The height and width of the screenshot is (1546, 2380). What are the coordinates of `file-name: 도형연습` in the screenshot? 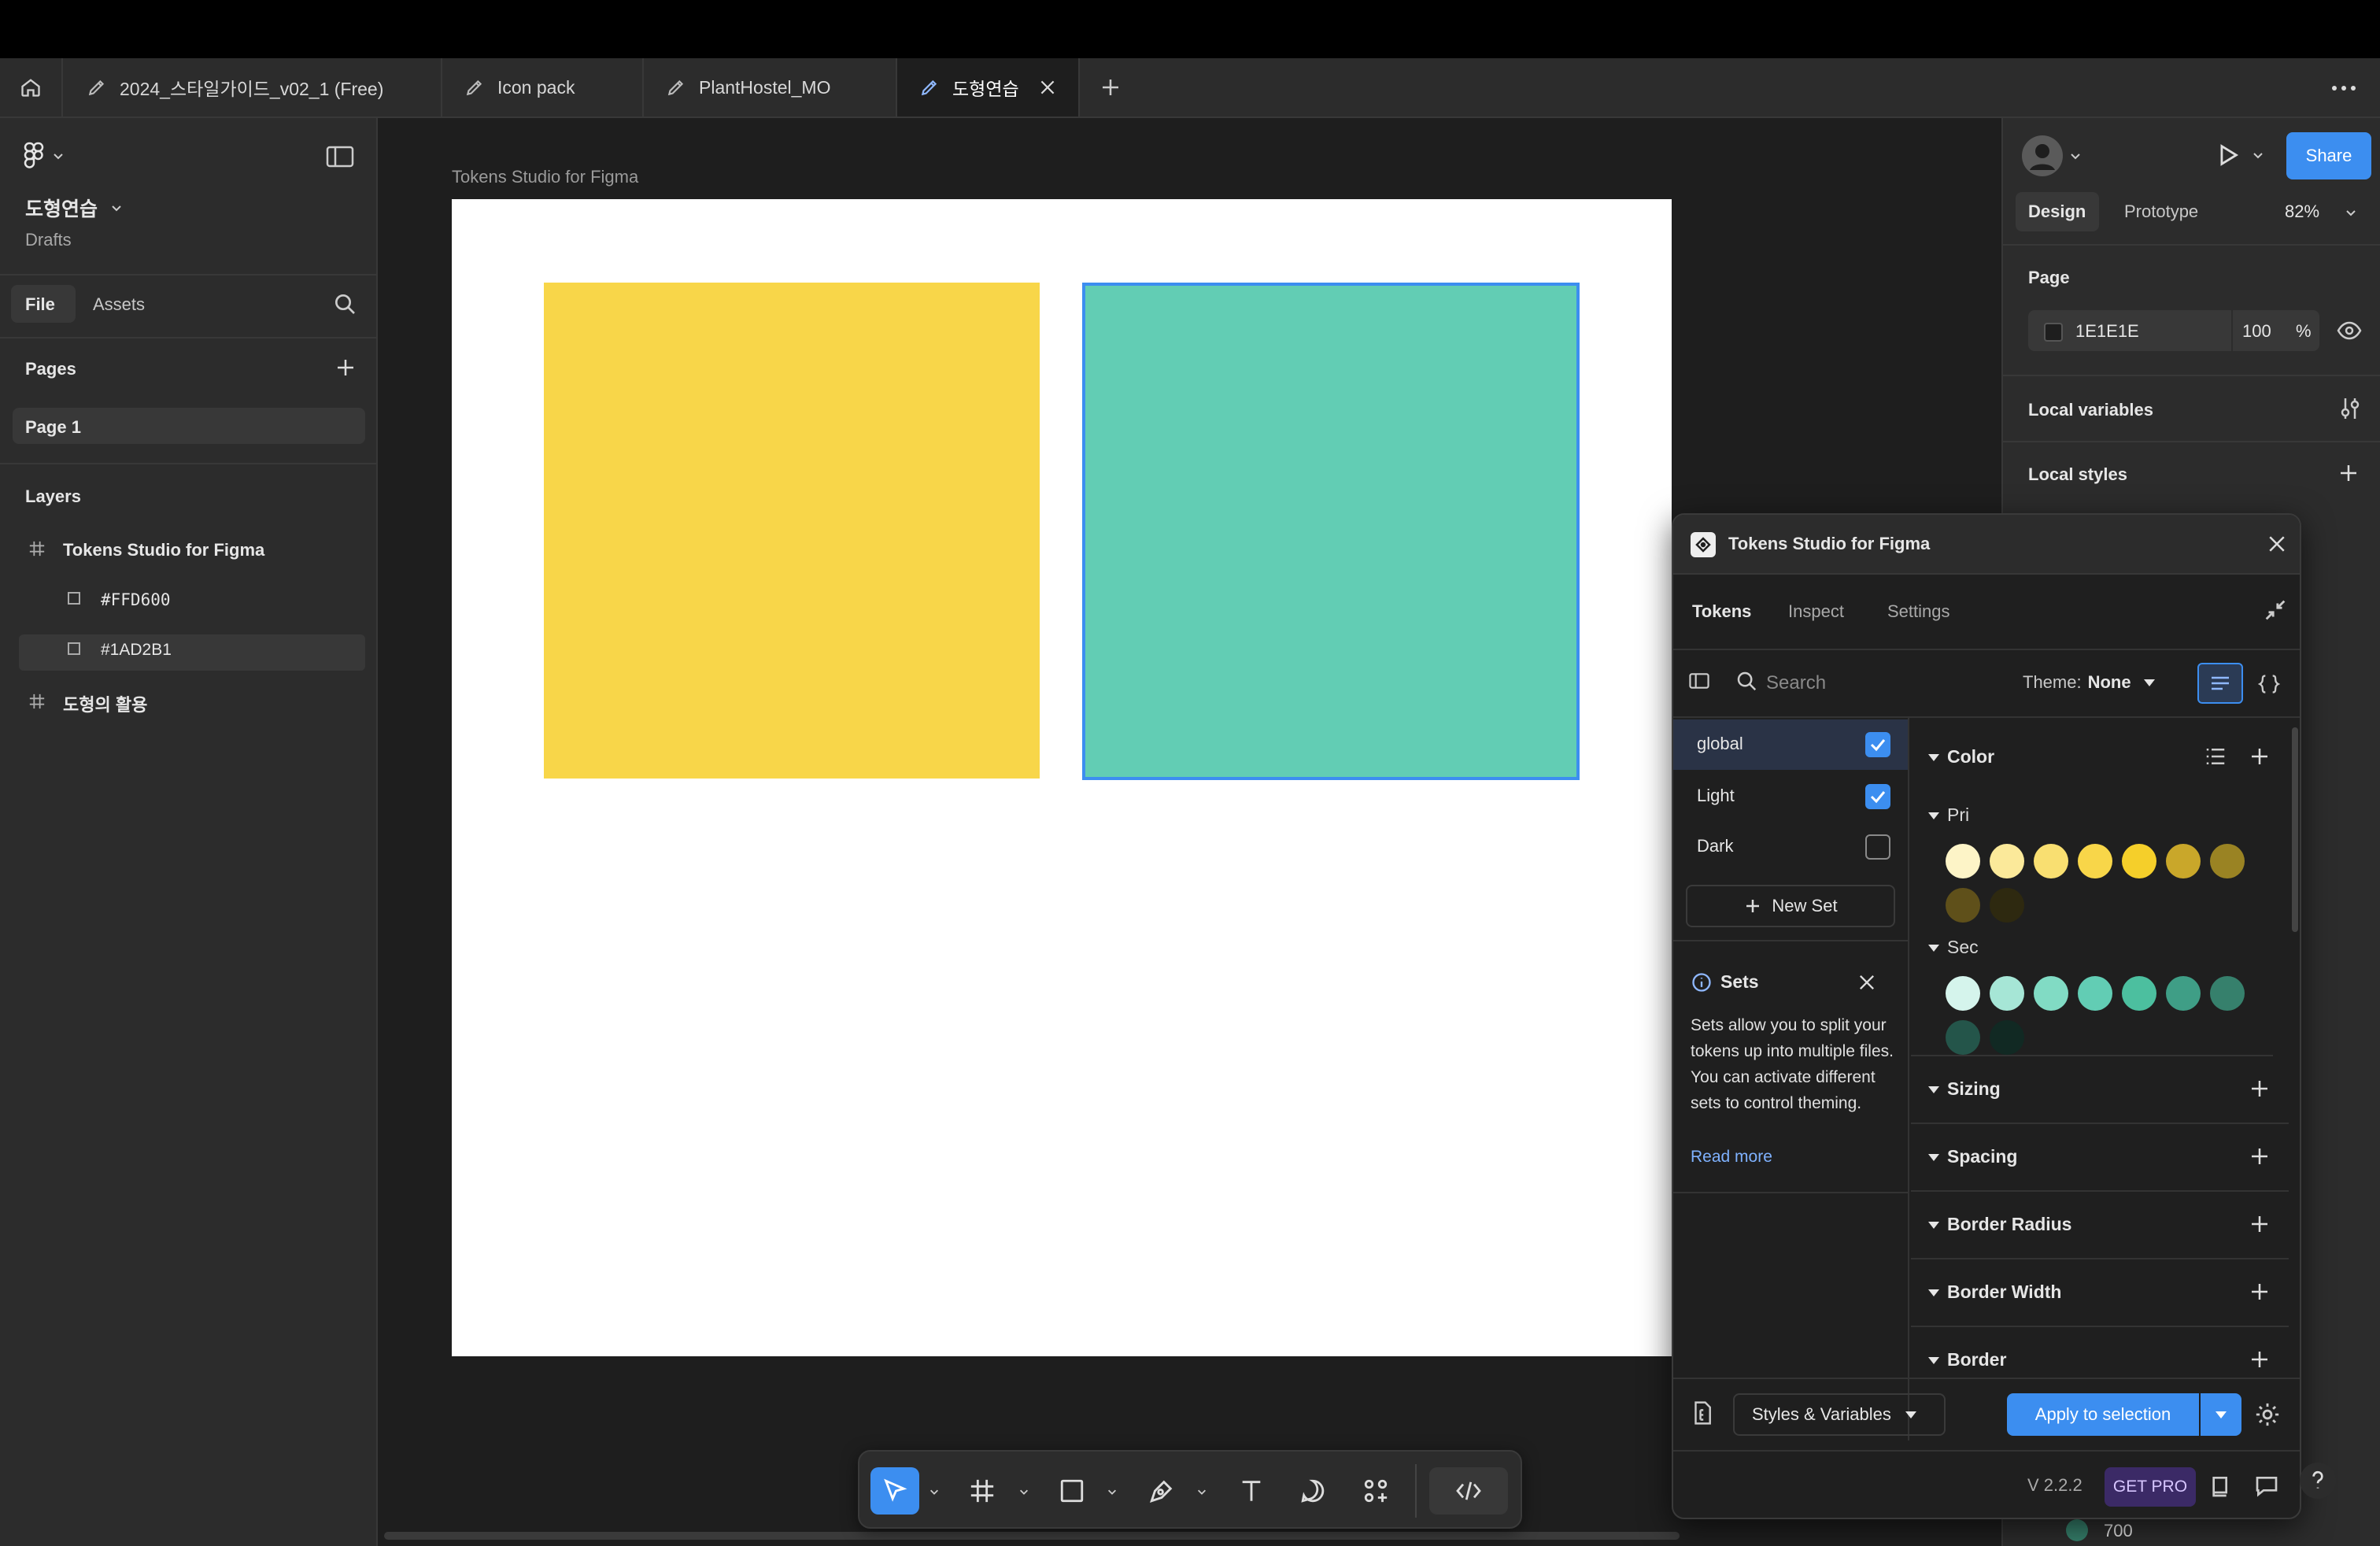 It's located at (74, 208).